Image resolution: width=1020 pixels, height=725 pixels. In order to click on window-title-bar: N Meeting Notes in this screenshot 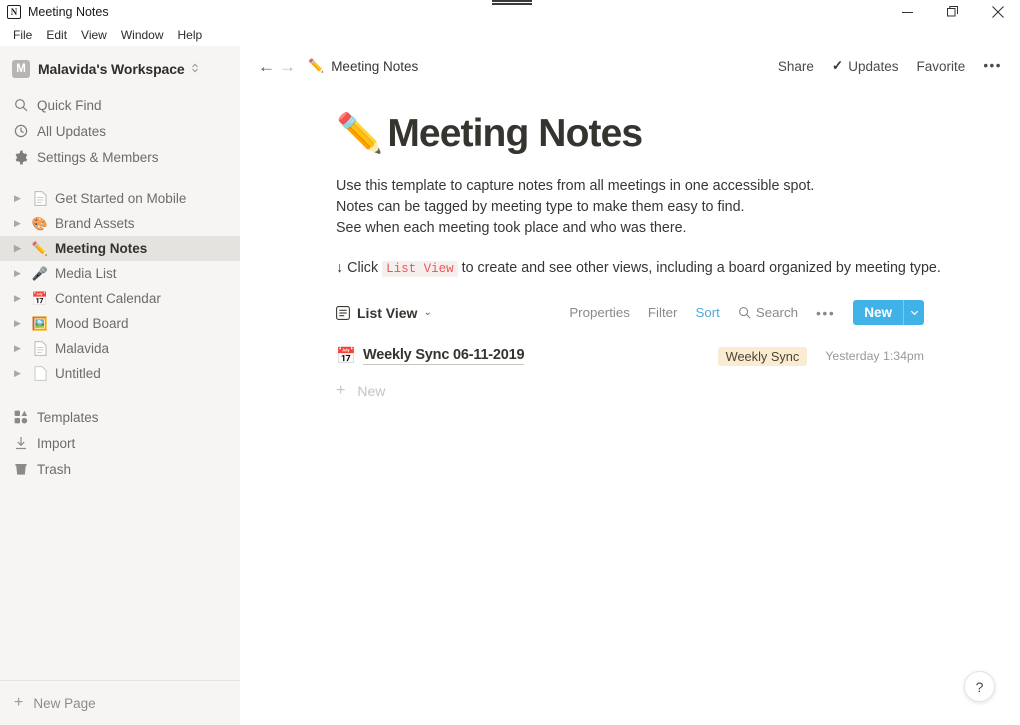, I will do `click(510, 12)`.